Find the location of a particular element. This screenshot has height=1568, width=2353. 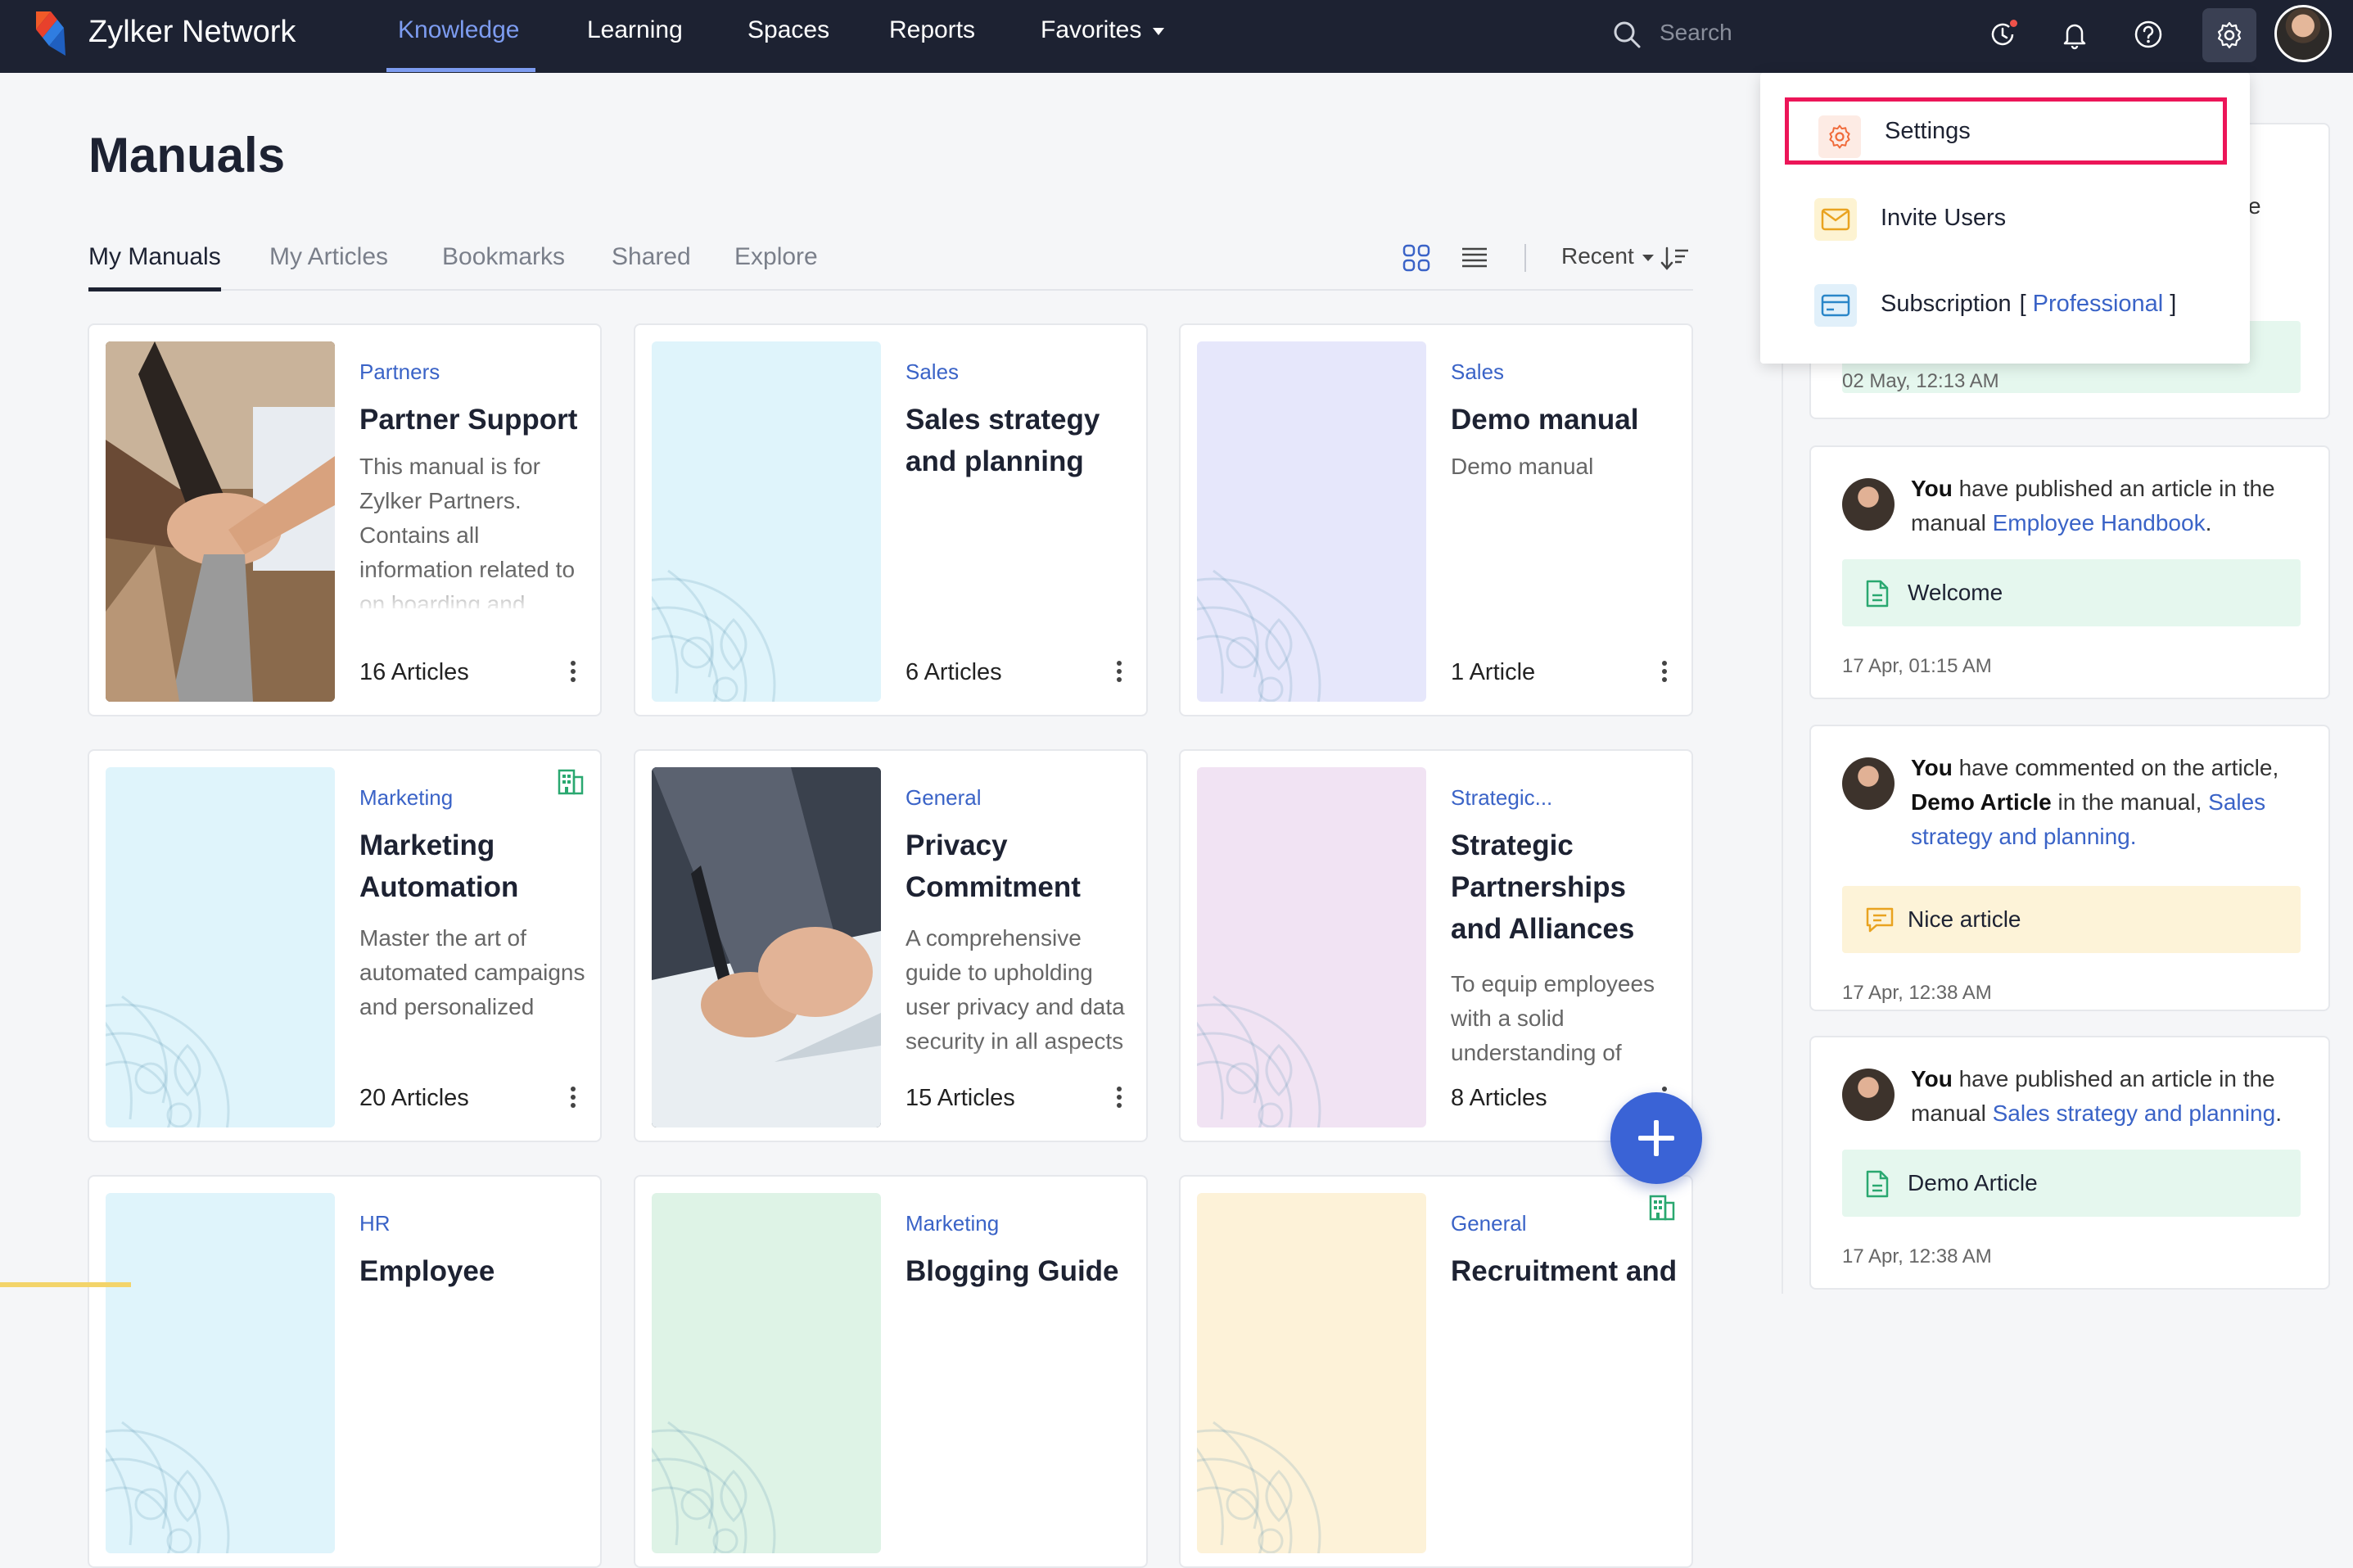

list-view-icon is located at coordinates (1474, 258).